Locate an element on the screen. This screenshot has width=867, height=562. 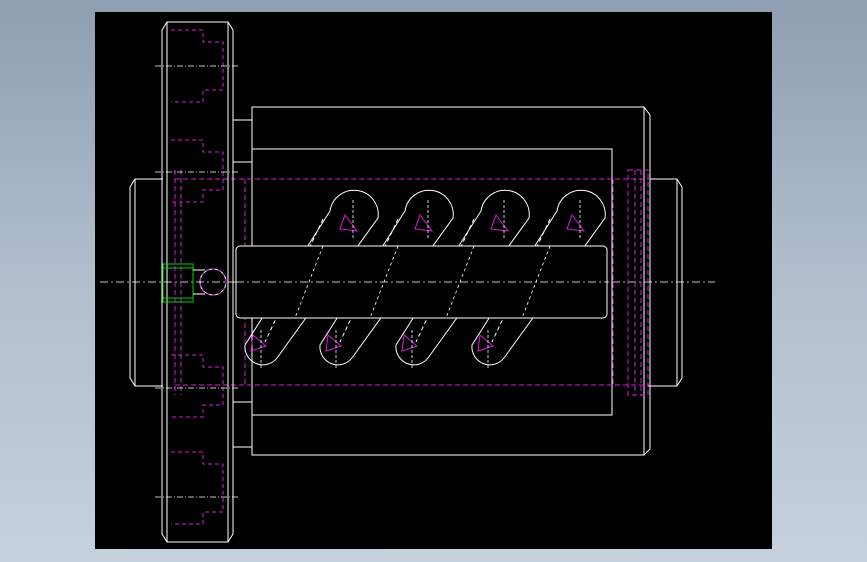
set-screw is located at coordinates (194, 283).